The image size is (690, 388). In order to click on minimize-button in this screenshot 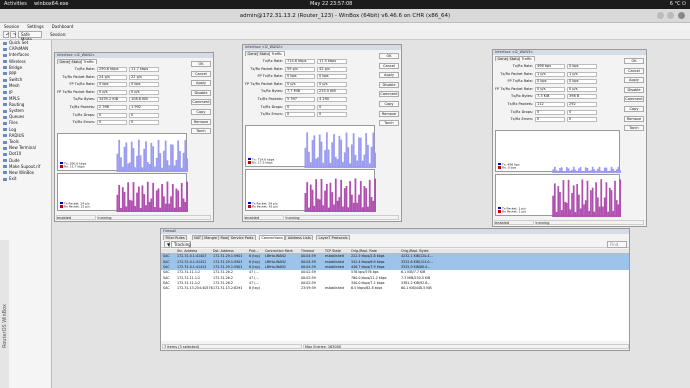, I will do `click(660, 15)`.